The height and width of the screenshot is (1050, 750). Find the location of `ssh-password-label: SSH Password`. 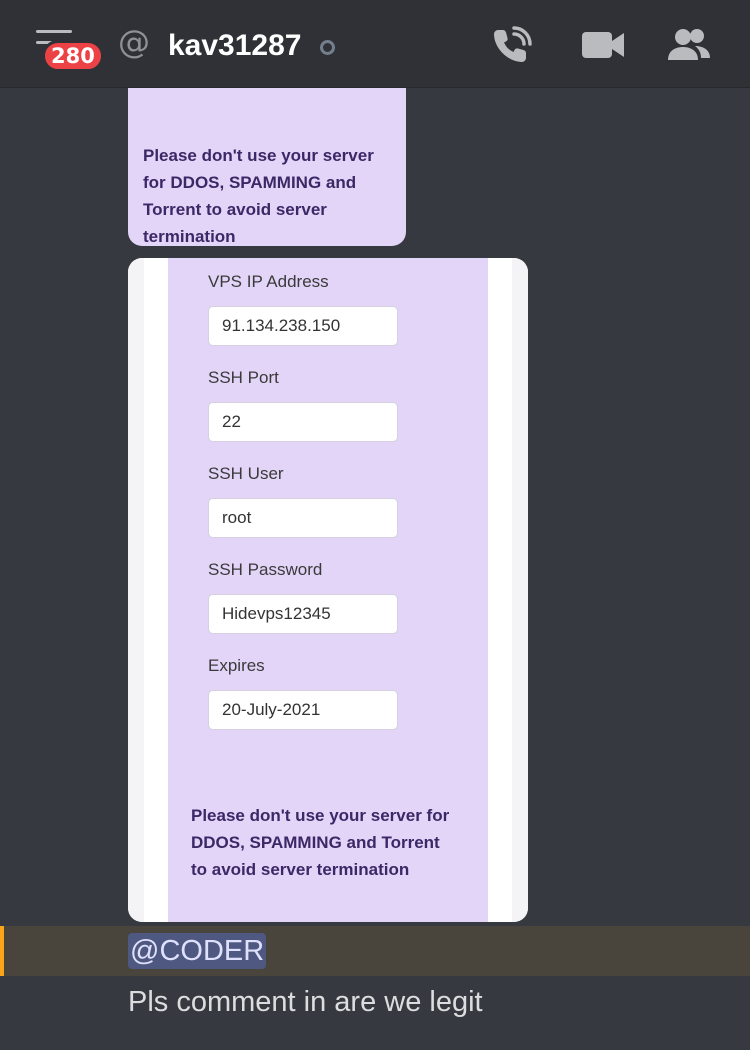

ssh-password-label: SSH Password is located at coordinates (265, 569).